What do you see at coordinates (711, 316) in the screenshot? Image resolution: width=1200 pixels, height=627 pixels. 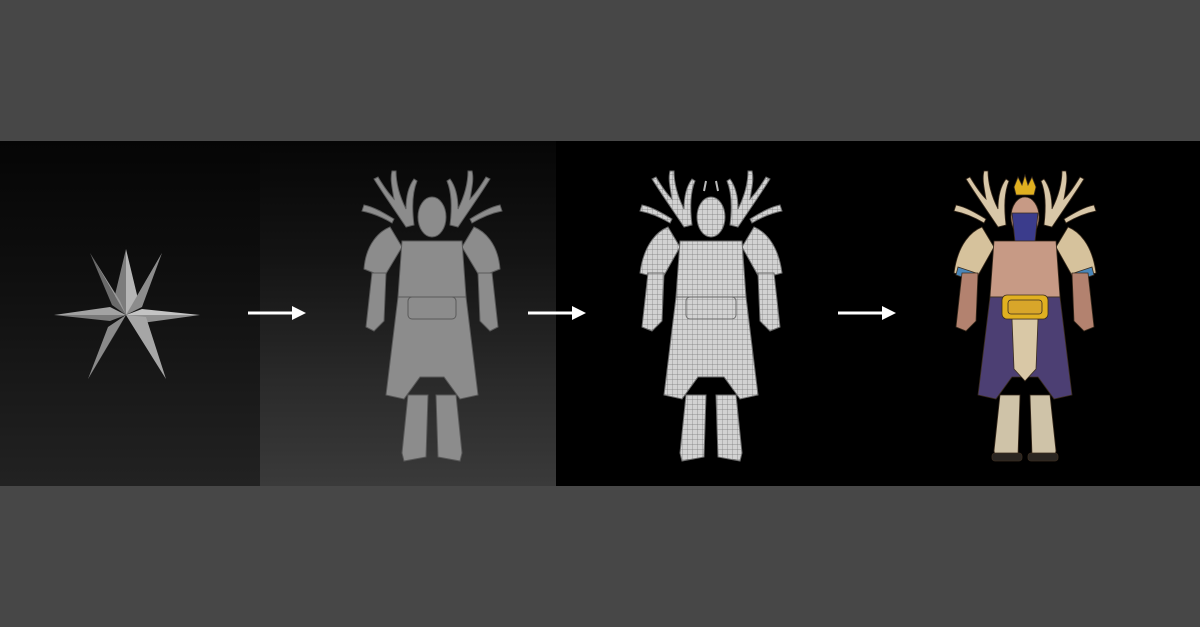 I see `wireframe-figure` at bounding box center [711, 316].